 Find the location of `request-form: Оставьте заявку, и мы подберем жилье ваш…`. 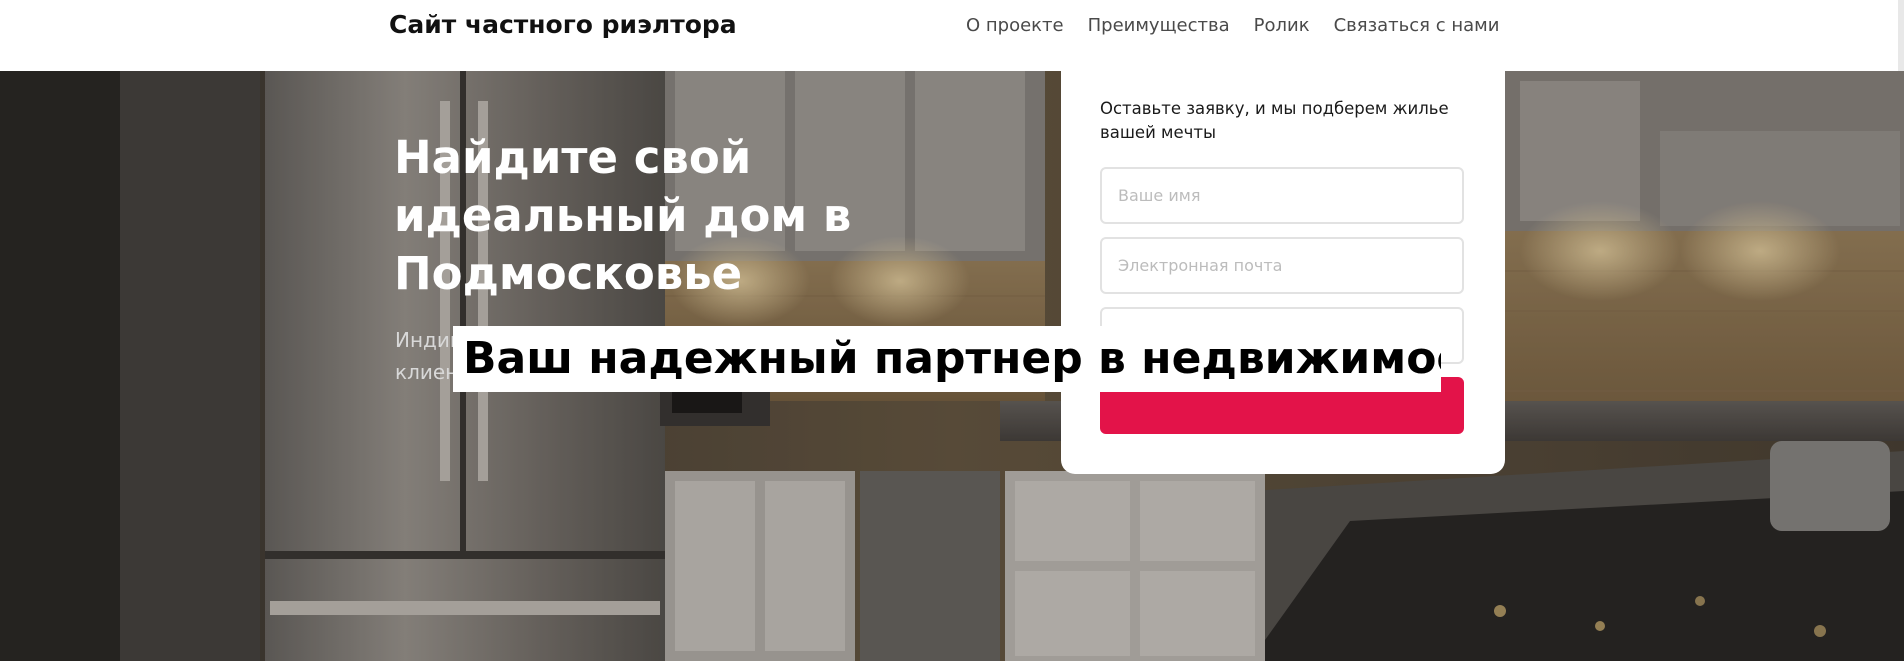

request-form: Оставьте заявку, и мы подберем жилье ваш… is located at coordinates (1283, 272).